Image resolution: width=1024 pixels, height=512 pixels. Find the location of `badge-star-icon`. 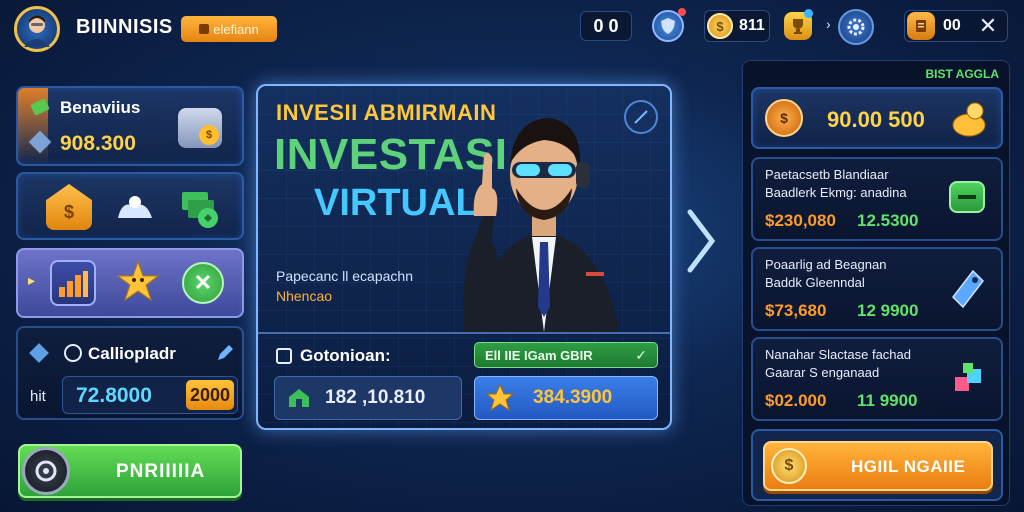

badge-star-icon is located at coordinates (500, 397).